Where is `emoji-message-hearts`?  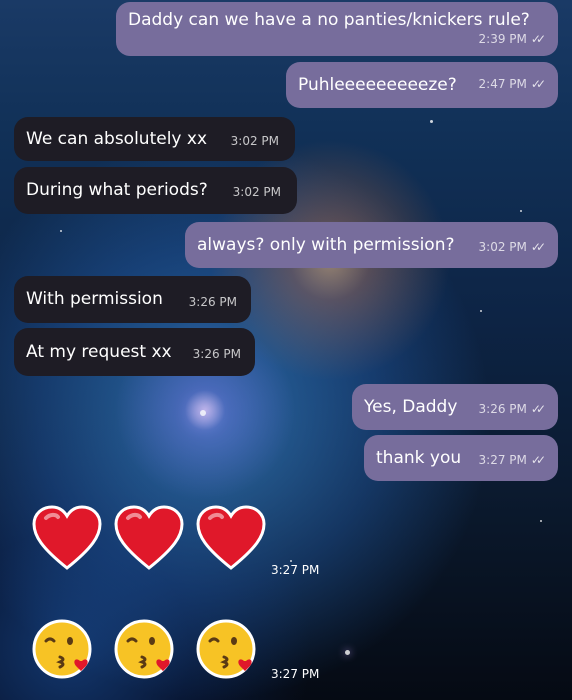 emoji-message-hearts is located at coordinates (149, 539).